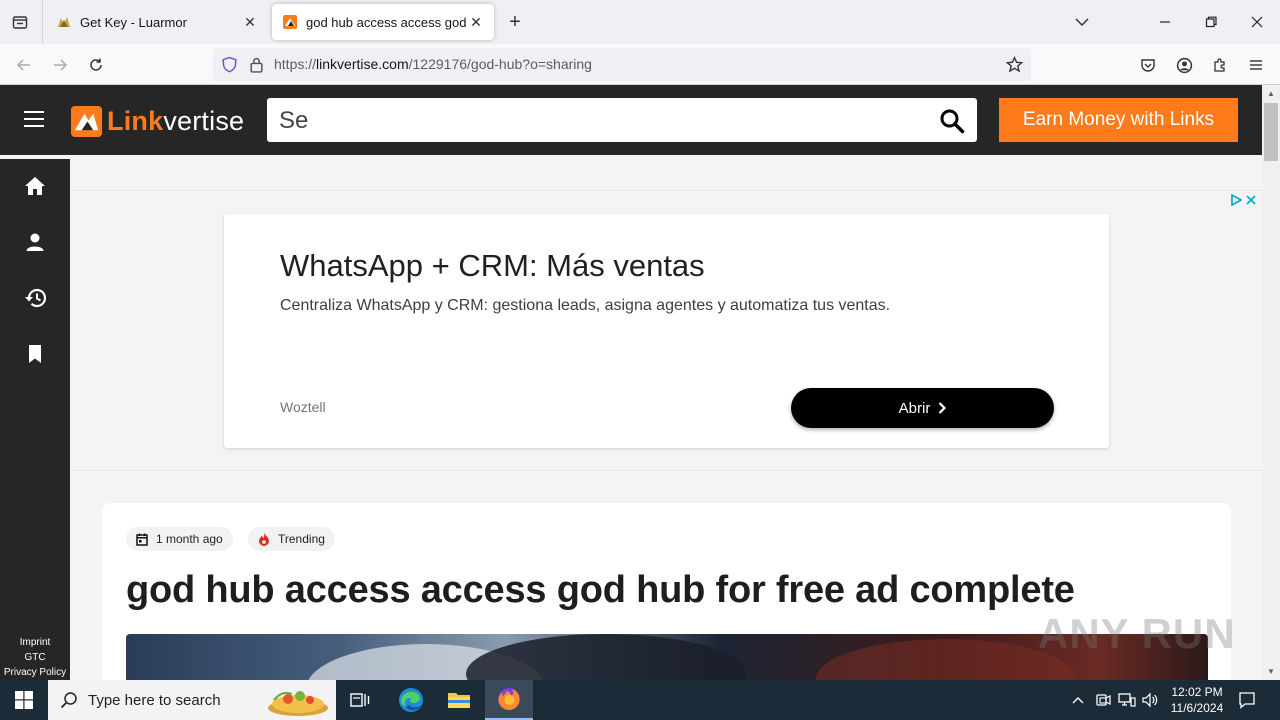 Image resolution: width=1280 pixels, height=720 pixels. I want to click on clock-date: 11/6/2024, so click(1197, 708).